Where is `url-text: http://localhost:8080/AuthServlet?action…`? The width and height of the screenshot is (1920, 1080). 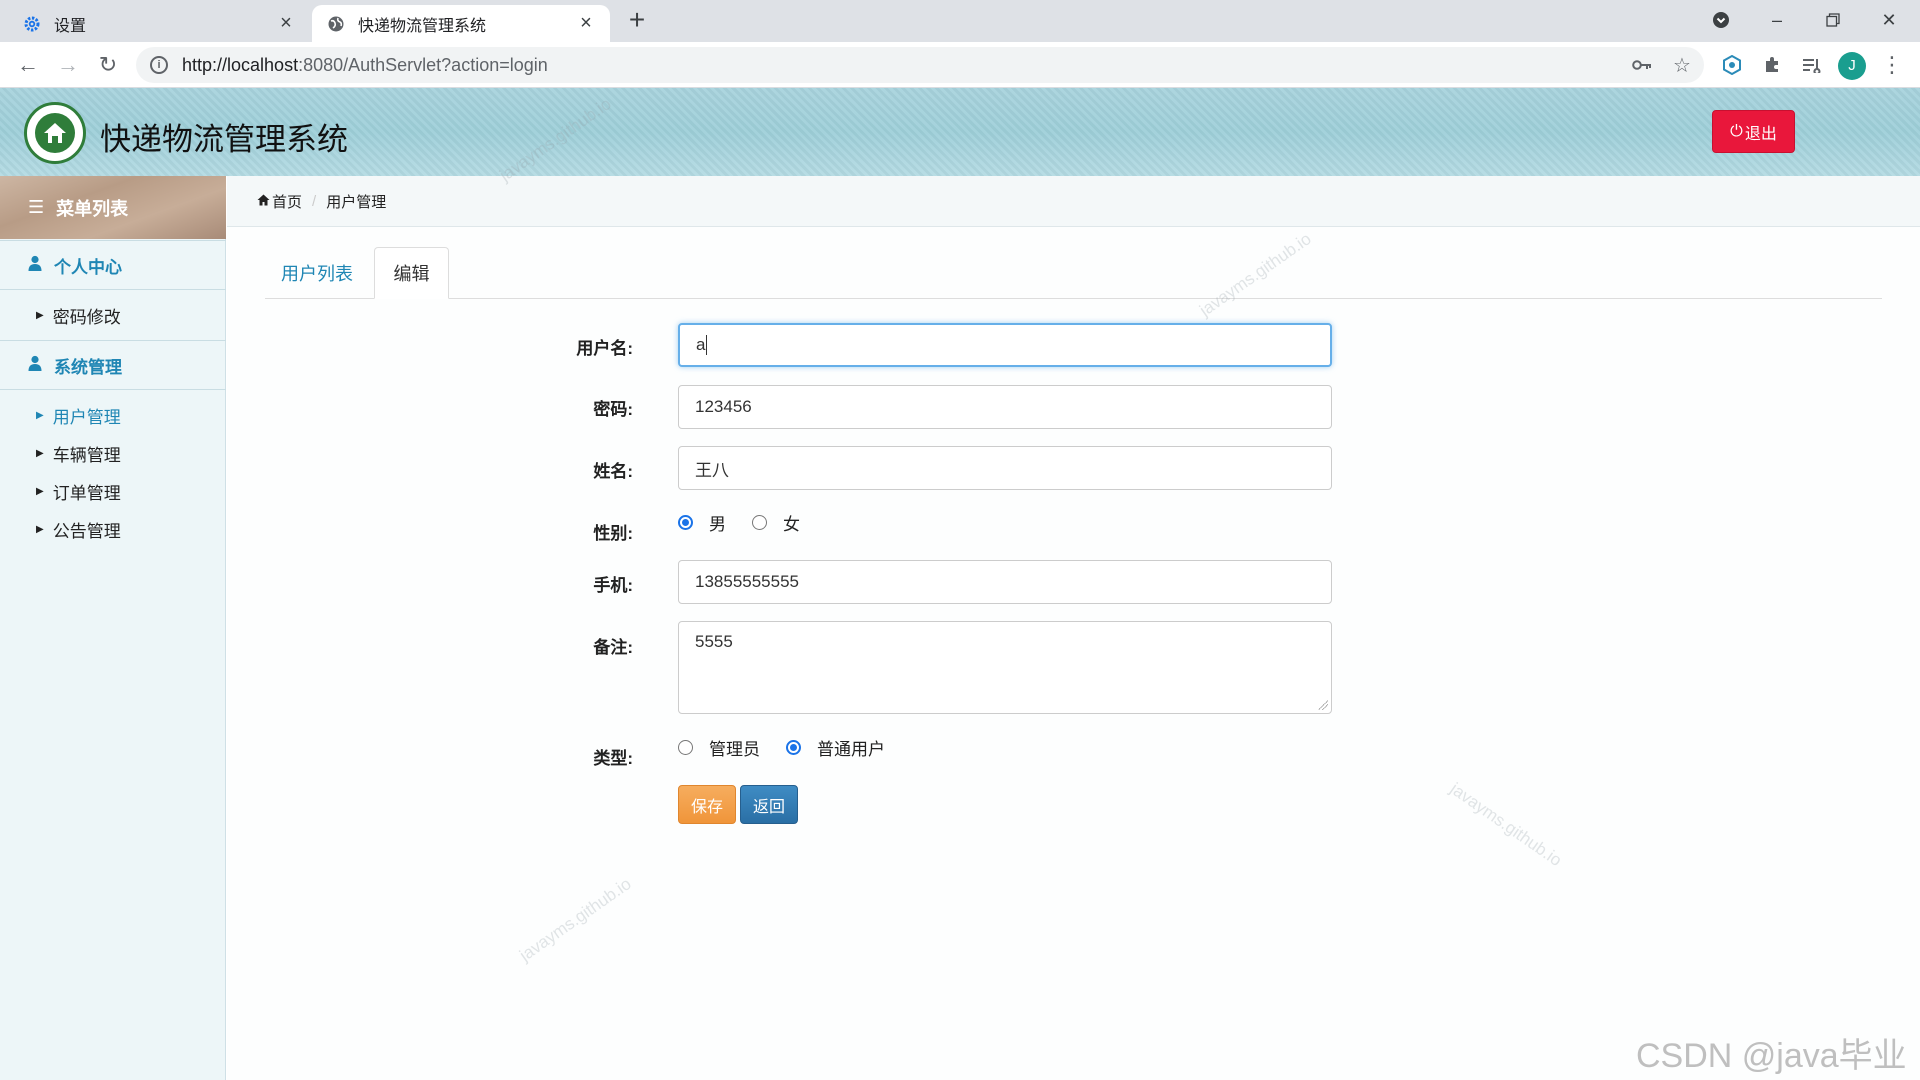 url-text: http://localhost:8080/AuthServlet?action… is located at coordinates (365, 64).